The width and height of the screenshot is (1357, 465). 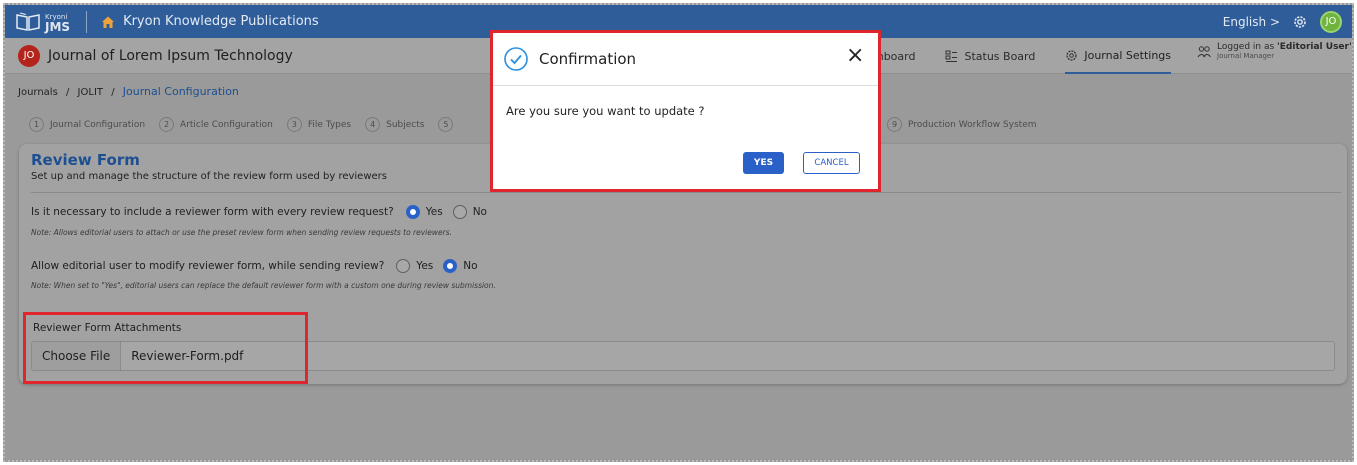 What do you see at coordinates (42, 21) in the screenshot?
I see `app-logo: Kryoni JMS` at bounding box center [42, 21].